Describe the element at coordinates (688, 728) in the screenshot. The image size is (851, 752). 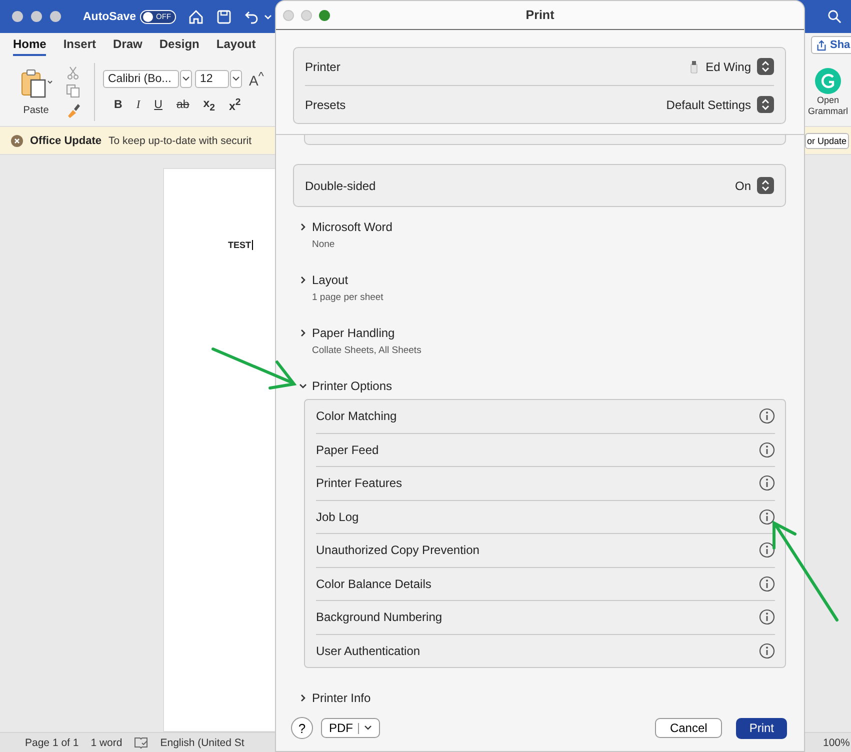
I see `cancel-button: Cancel` at that location.